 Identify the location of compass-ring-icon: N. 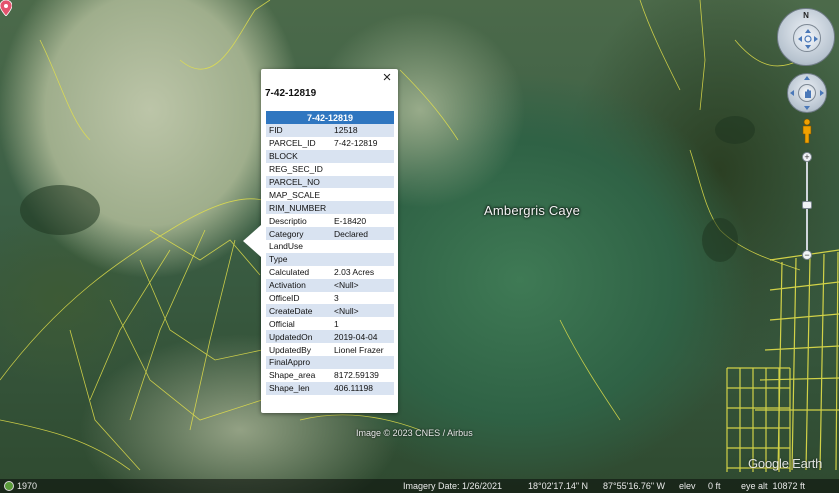
(806, 37).